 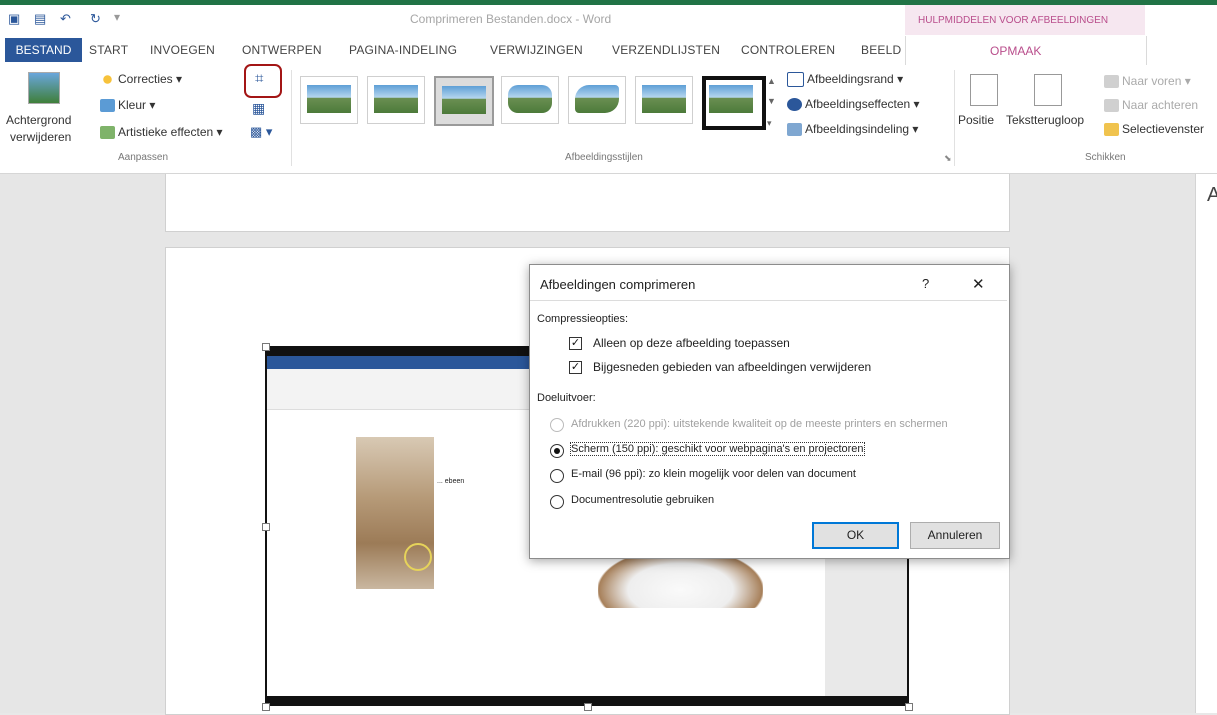 What do you see at coordinates (557, 476) in the screenshot?
I see `radio-email` at bounding box center [557, 476].